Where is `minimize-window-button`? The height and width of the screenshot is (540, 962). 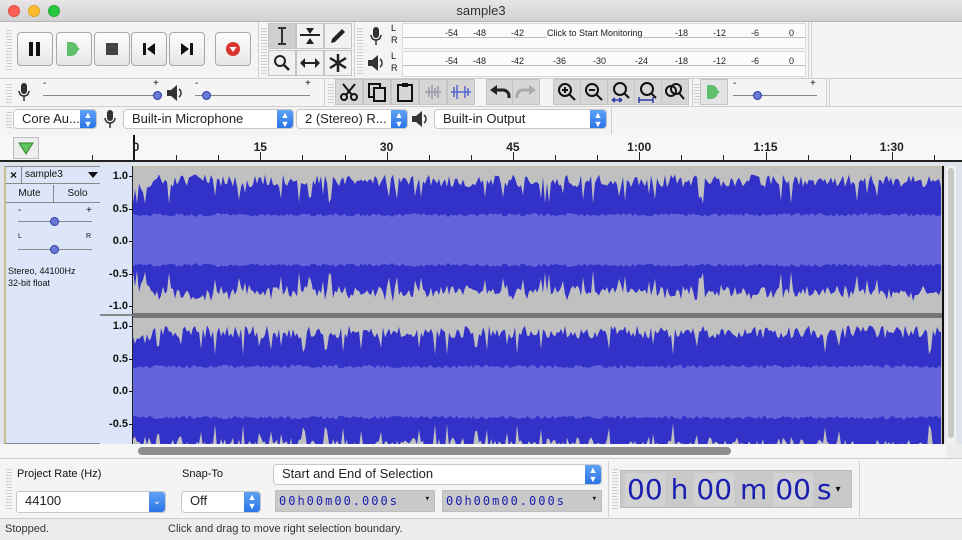
minimize-window-button is located at coordinates (34, 11).